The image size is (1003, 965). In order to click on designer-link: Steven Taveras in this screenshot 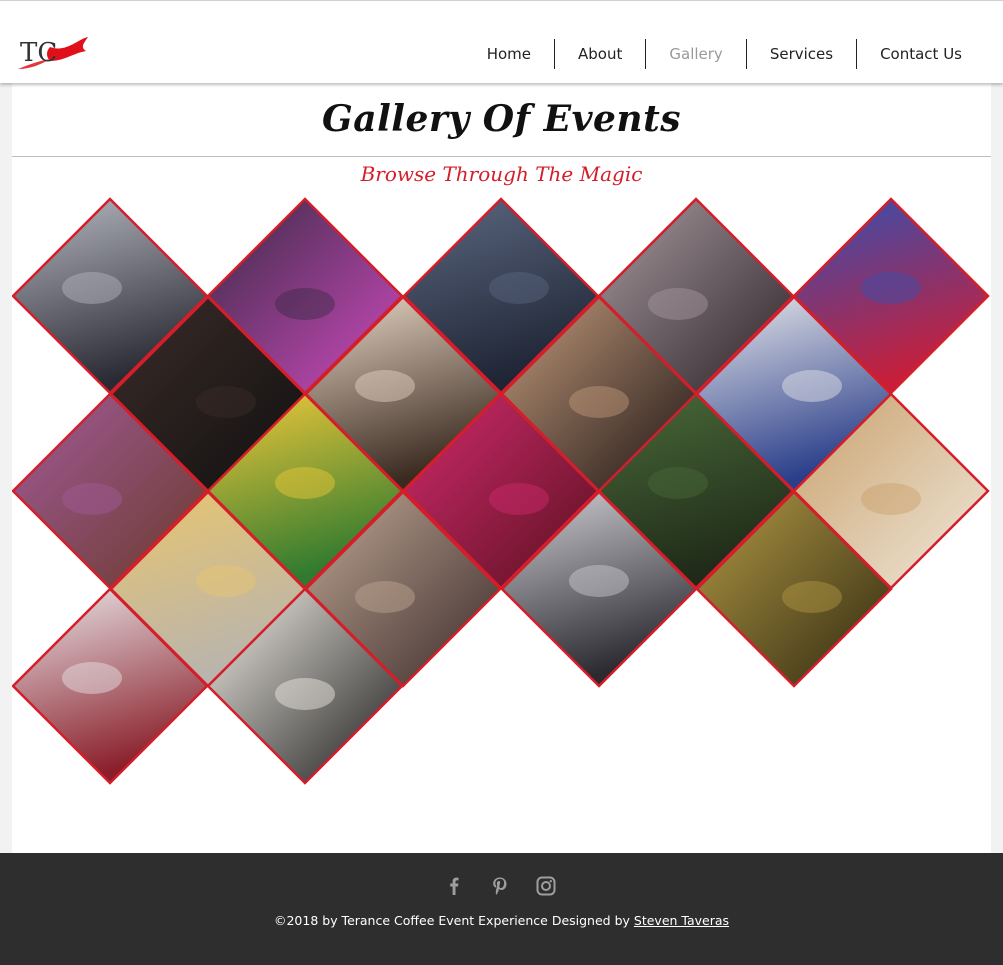, I will do `click(681, 920)`.